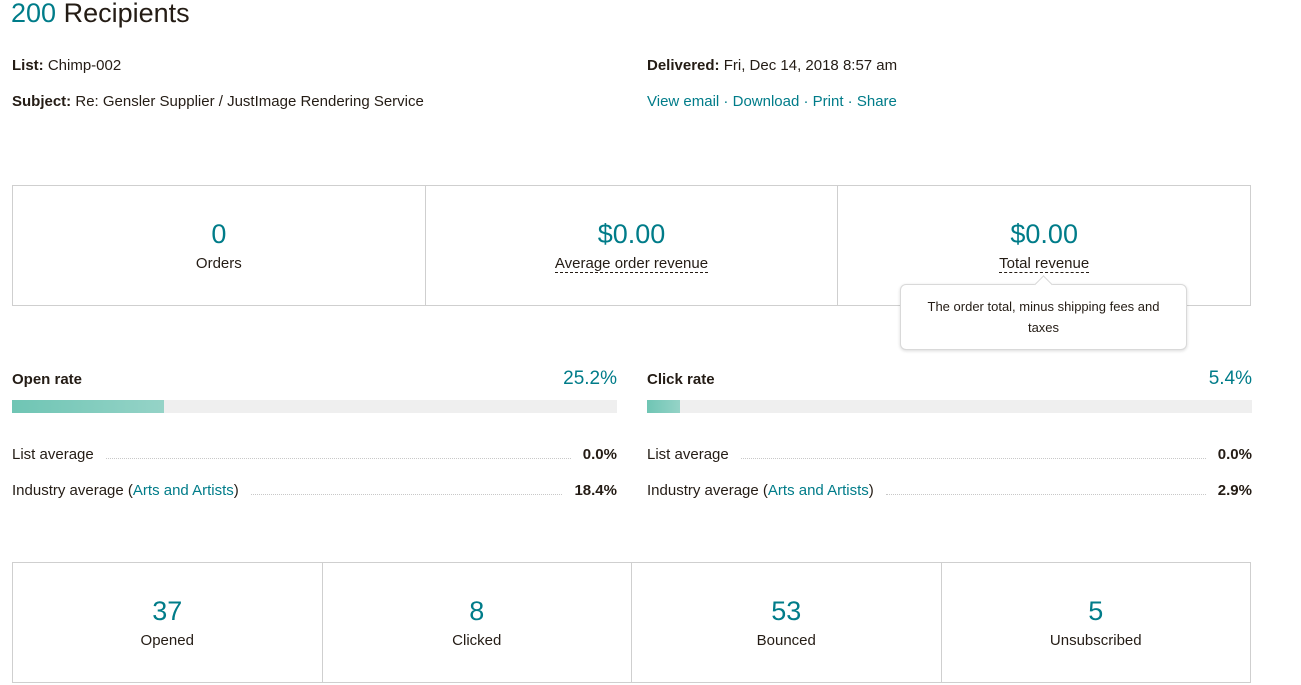  Describe the element at coordinates (949, 406) in the screenshot. I see `click-rate-bar` at that location.